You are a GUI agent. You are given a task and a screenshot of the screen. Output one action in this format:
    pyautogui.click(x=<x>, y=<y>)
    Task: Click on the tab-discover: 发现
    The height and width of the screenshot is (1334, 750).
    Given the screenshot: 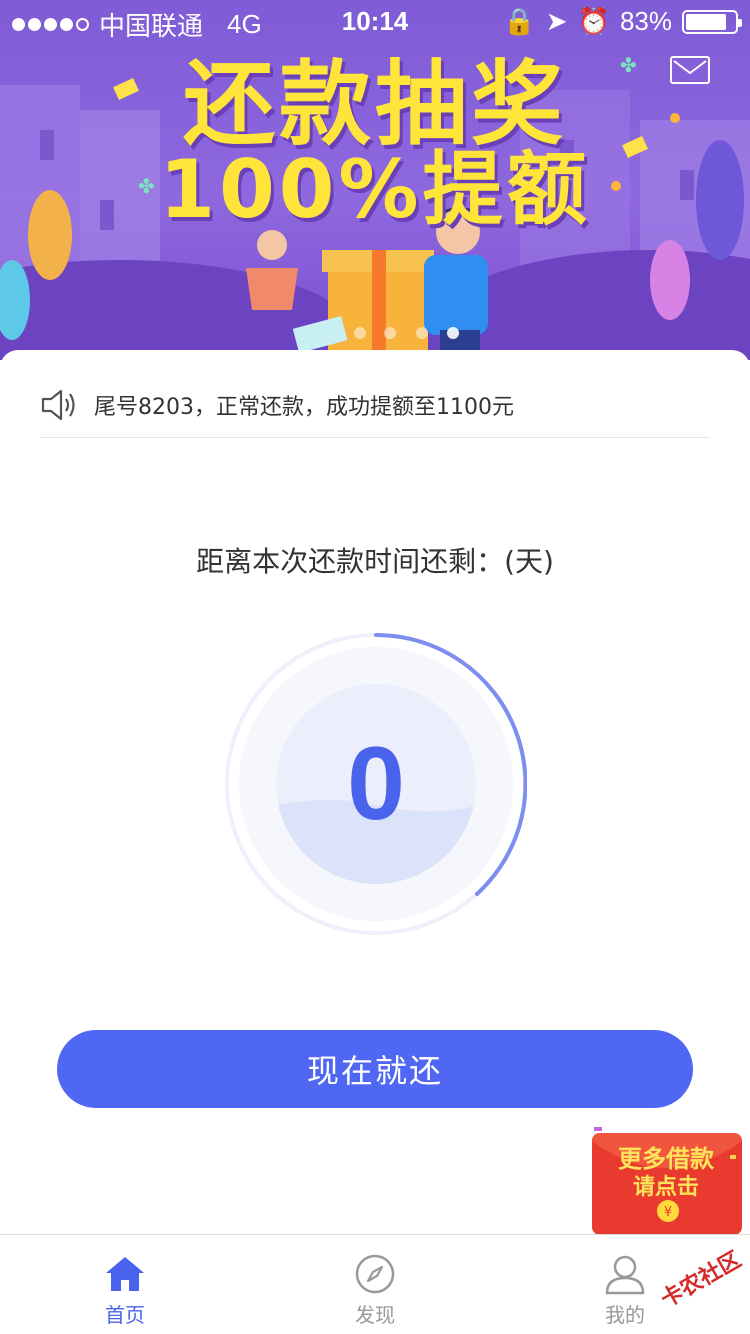 What is the action you would take?
    pyautogui.click(x=375, y=1284)
    